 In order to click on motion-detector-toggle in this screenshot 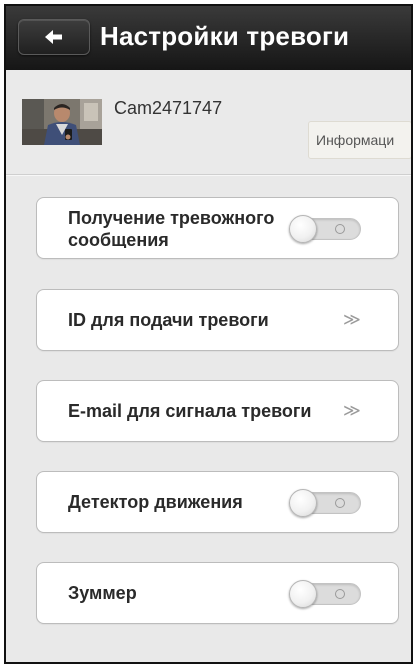, I will do `click(325, 503)`.